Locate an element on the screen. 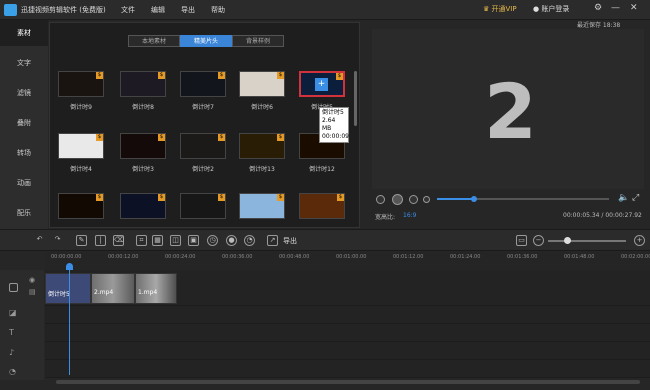 The width and height of the screenshot is (650, 390). playhead is located at coordinates (69, 319).